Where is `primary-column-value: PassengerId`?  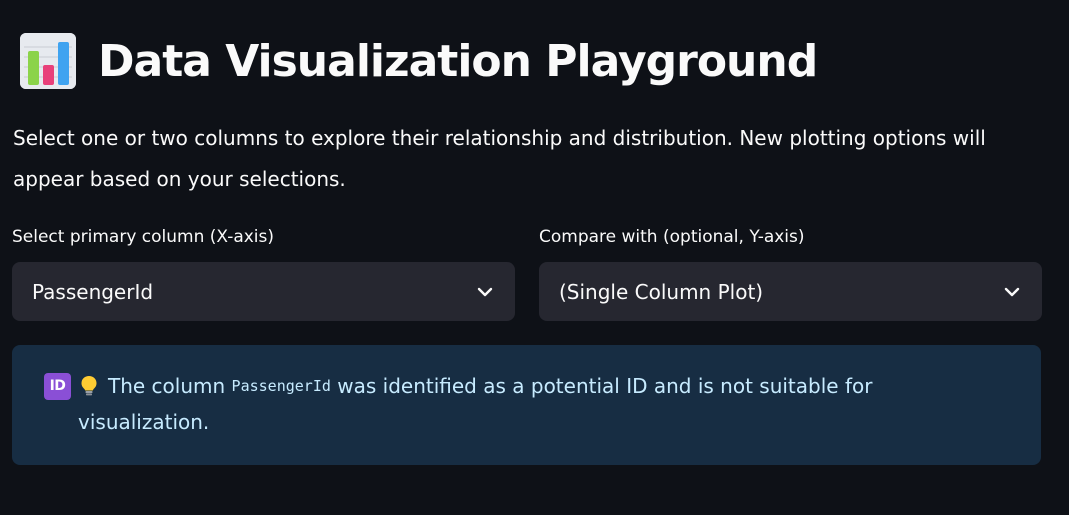
primary-column-value: PassengerId is located at coordinates (93, 291).